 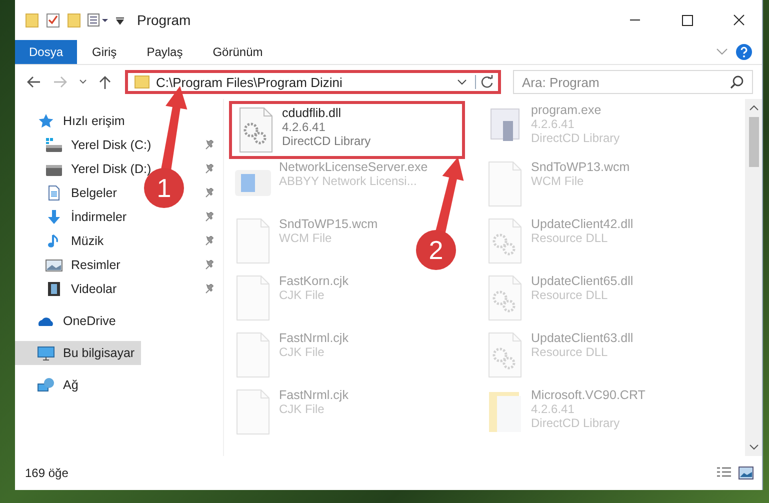 I want to click on search-icon, so click(x=737, y=82).